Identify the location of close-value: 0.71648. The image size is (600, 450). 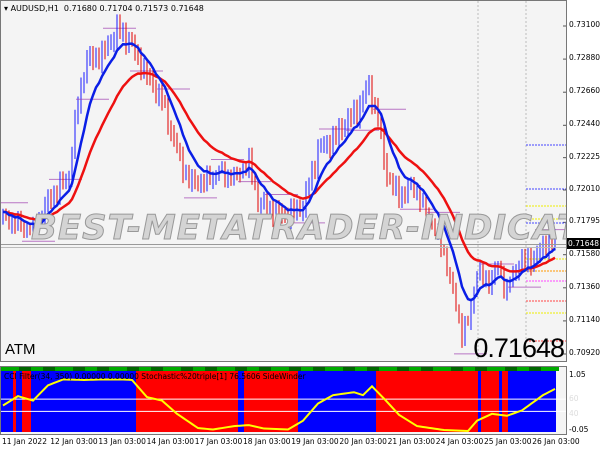
(187, 8).